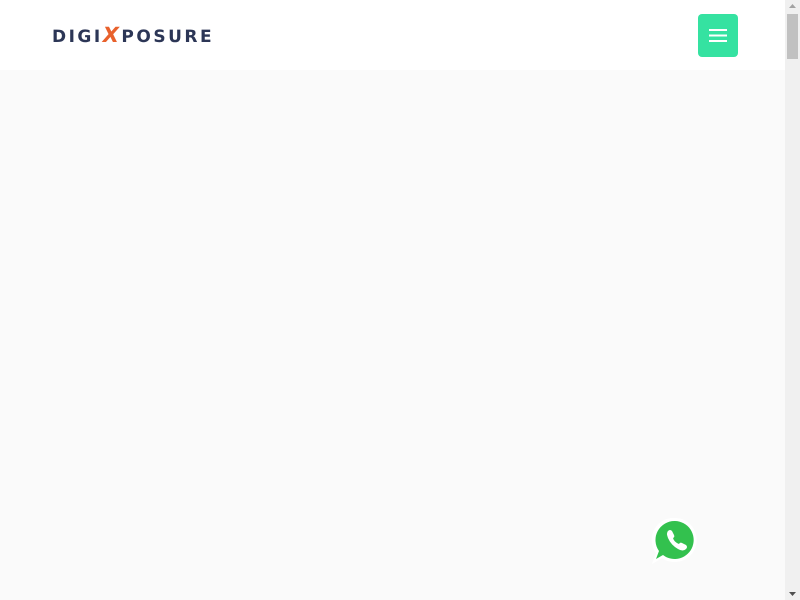 This screenshot has width=800, height=600. Describe the element at coordinates (792, 300) in the screenshot. I see `scrollbar` at that location.